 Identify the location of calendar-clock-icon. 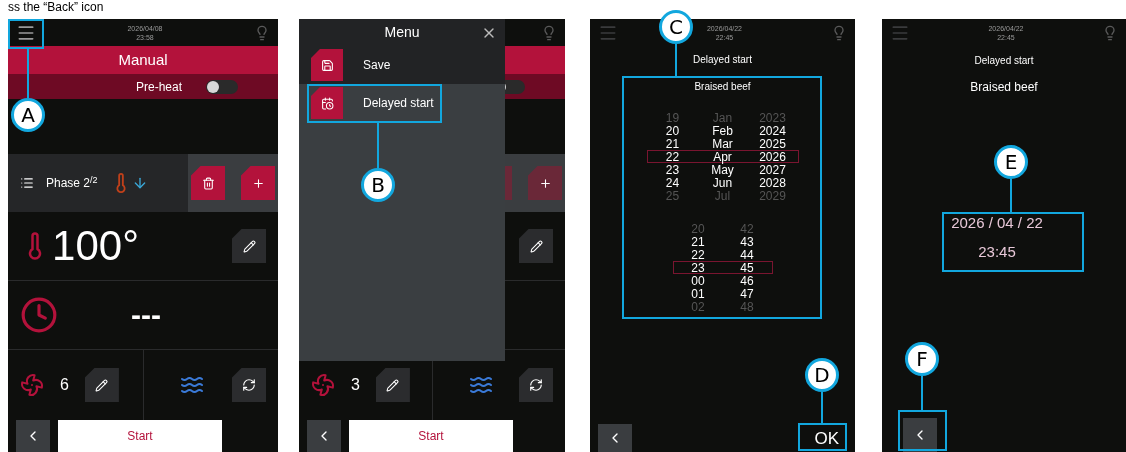
(327, 103).